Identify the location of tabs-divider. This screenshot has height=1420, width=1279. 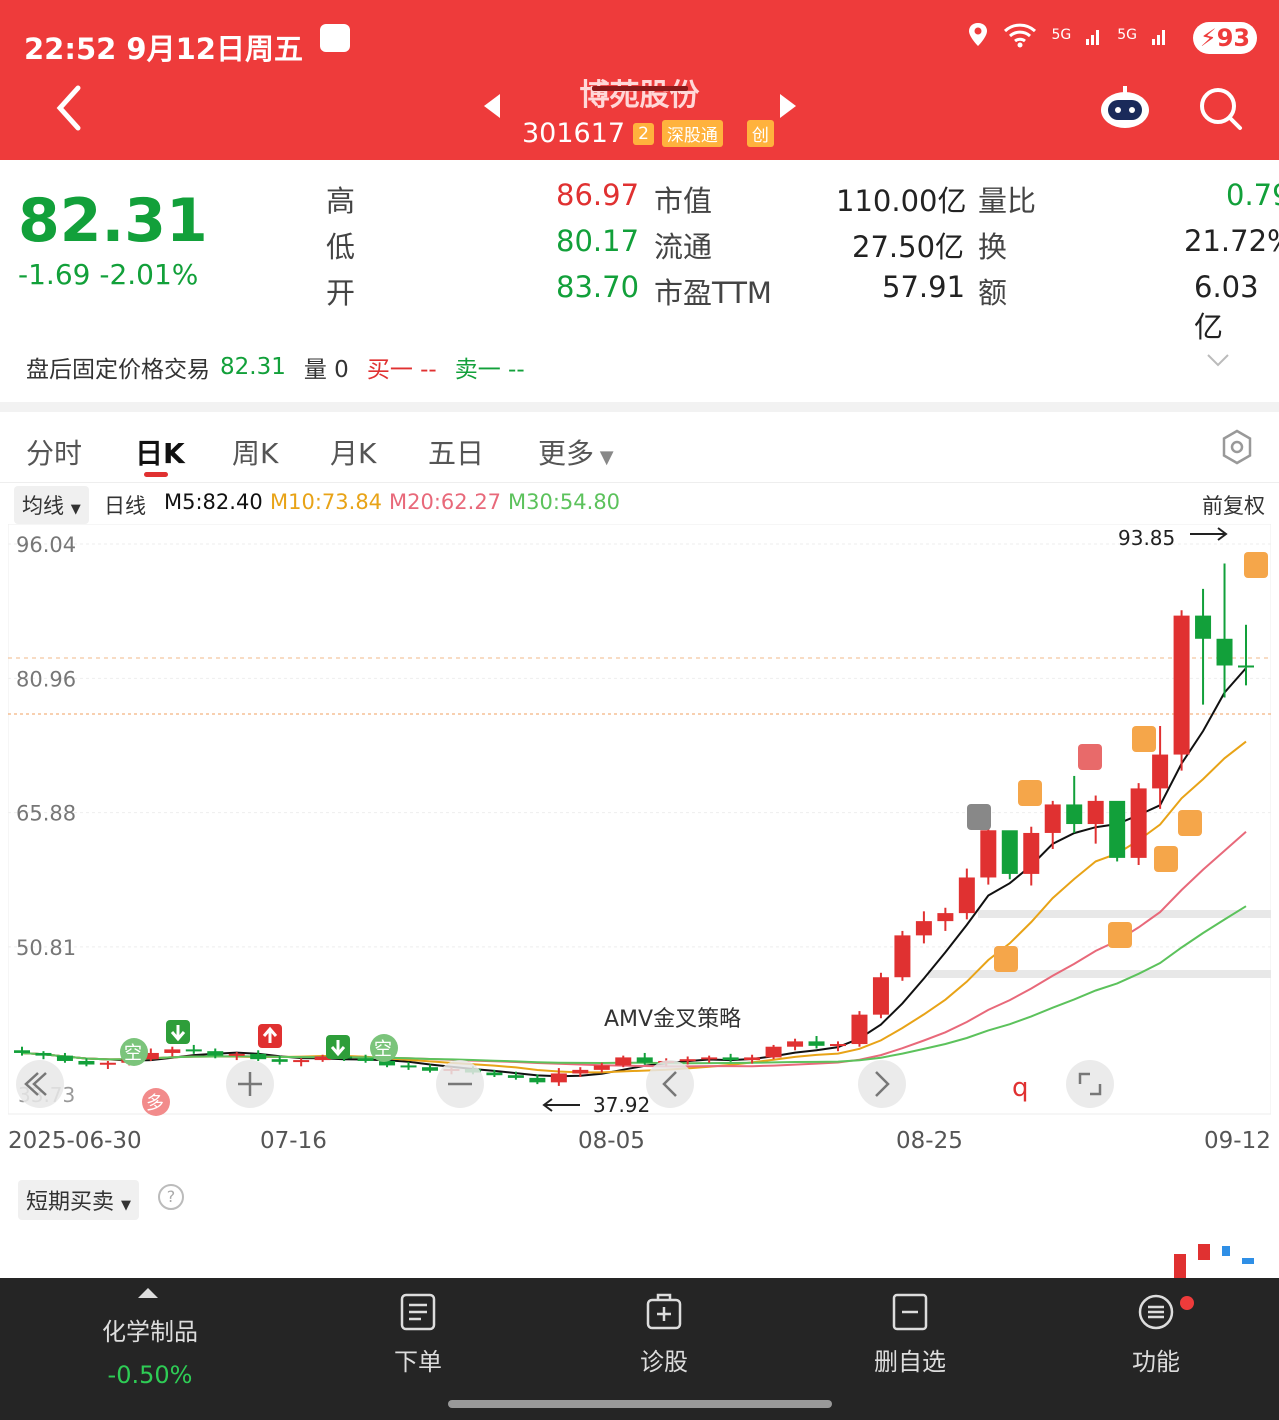
(639, 482).